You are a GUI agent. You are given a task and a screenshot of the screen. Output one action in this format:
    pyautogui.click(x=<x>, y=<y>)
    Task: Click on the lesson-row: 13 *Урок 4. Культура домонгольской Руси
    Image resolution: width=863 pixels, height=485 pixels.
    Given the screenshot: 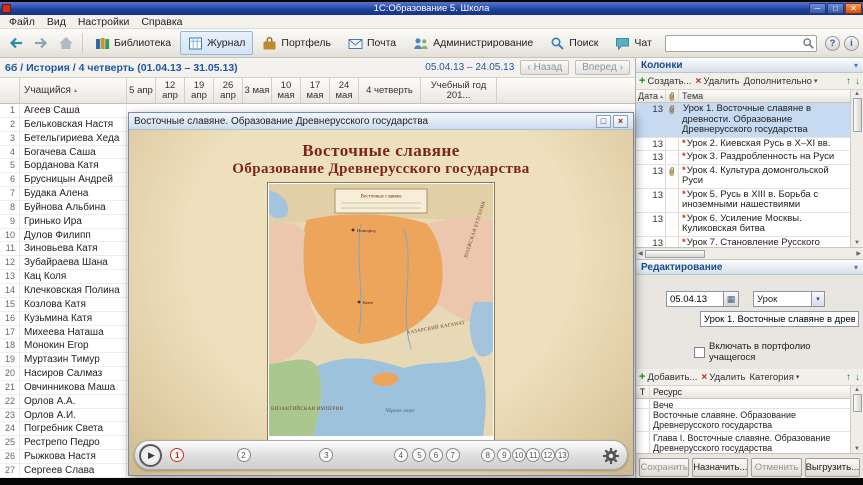 What is the action you would take?
    pyautogui.click(x=743, y=176)
    